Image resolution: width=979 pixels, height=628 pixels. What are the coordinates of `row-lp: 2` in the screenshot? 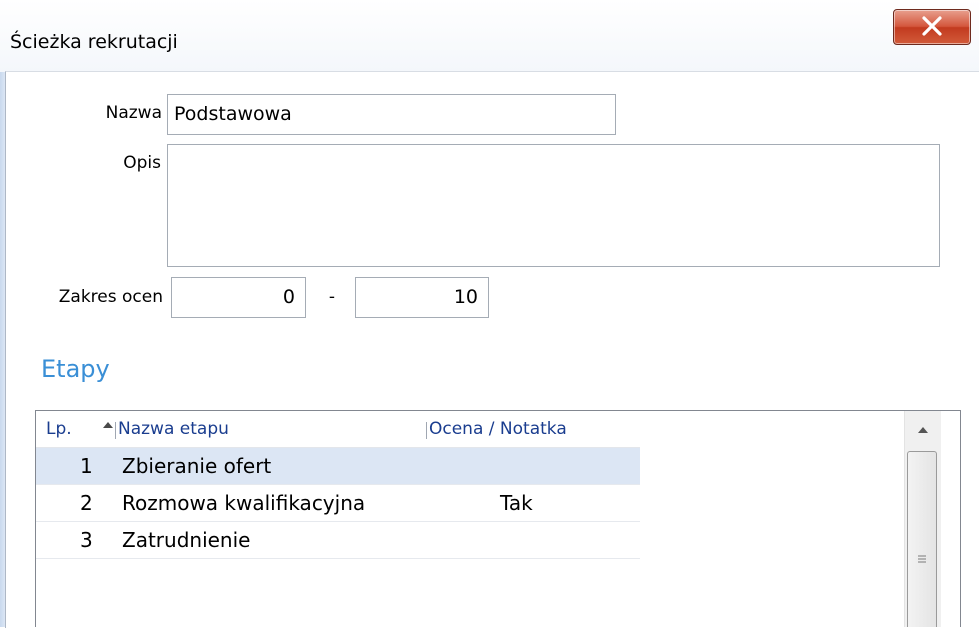 It's located at (86, 503).